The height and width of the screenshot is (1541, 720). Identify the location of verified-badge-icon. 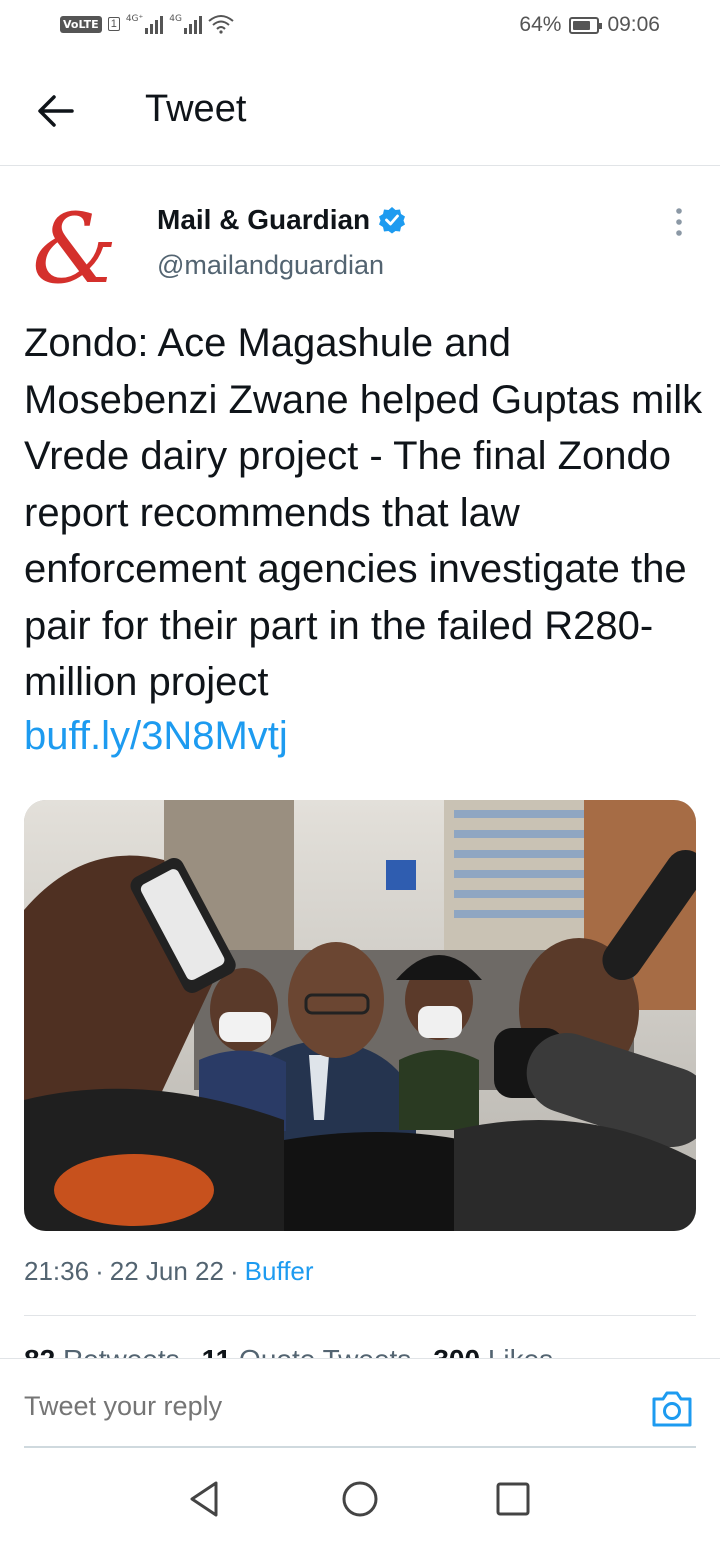
(392, 220).